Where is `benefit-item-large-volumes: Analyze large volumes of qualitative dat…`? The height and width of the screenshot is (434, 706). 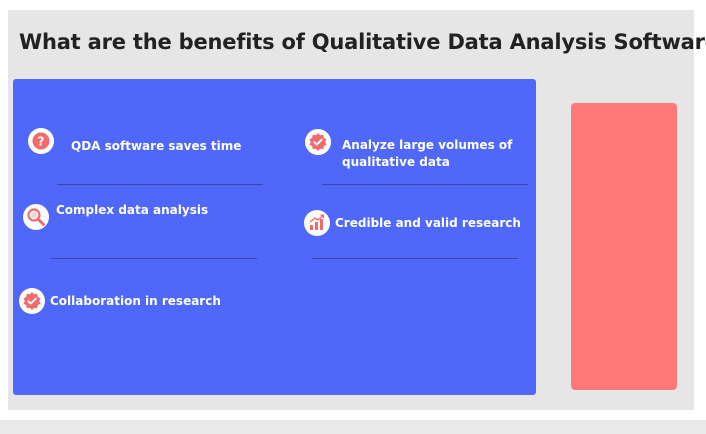 benefit-item-large-volumes: Analyze large volumes of qualitative dat… is located at coordinates (408, 150).